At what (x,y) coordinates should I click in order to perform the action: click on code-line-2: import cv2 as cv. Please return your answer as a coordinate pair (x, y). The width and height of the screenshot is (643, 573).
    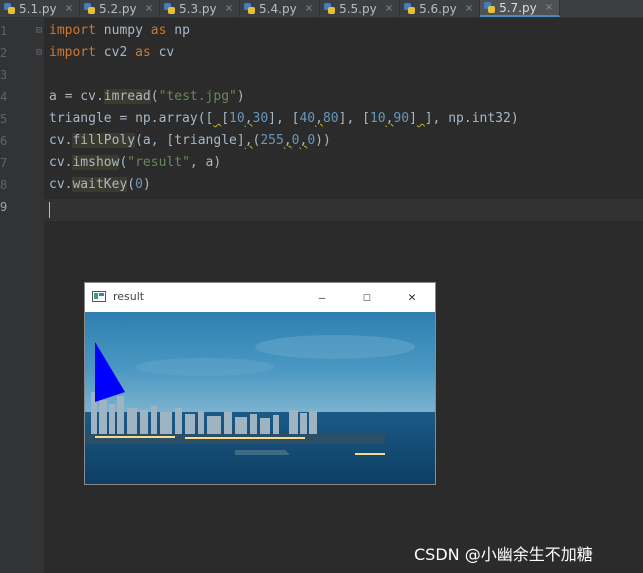
    Looking at the image, I should click on (112, 52).